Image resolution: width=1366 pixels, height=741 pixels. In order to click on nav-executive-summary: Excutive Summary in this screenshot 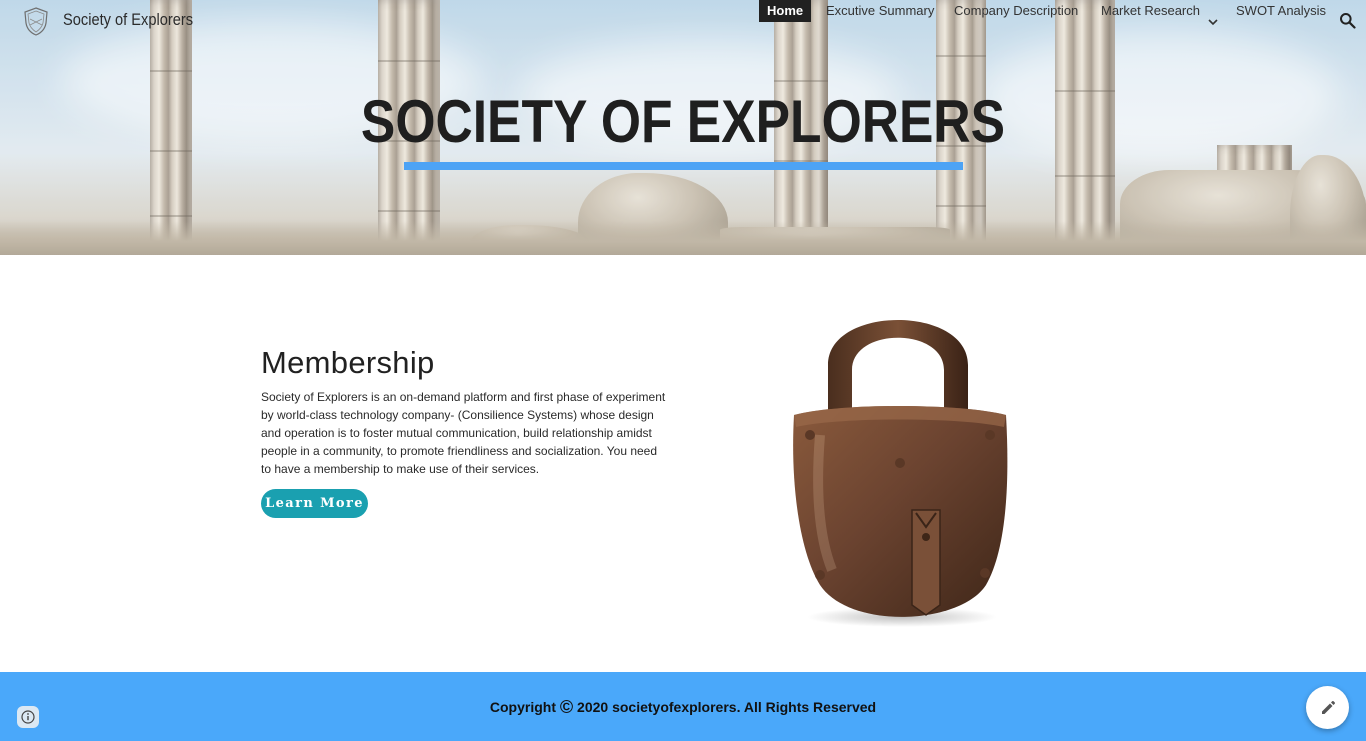, I will do `click(880, 11)`.